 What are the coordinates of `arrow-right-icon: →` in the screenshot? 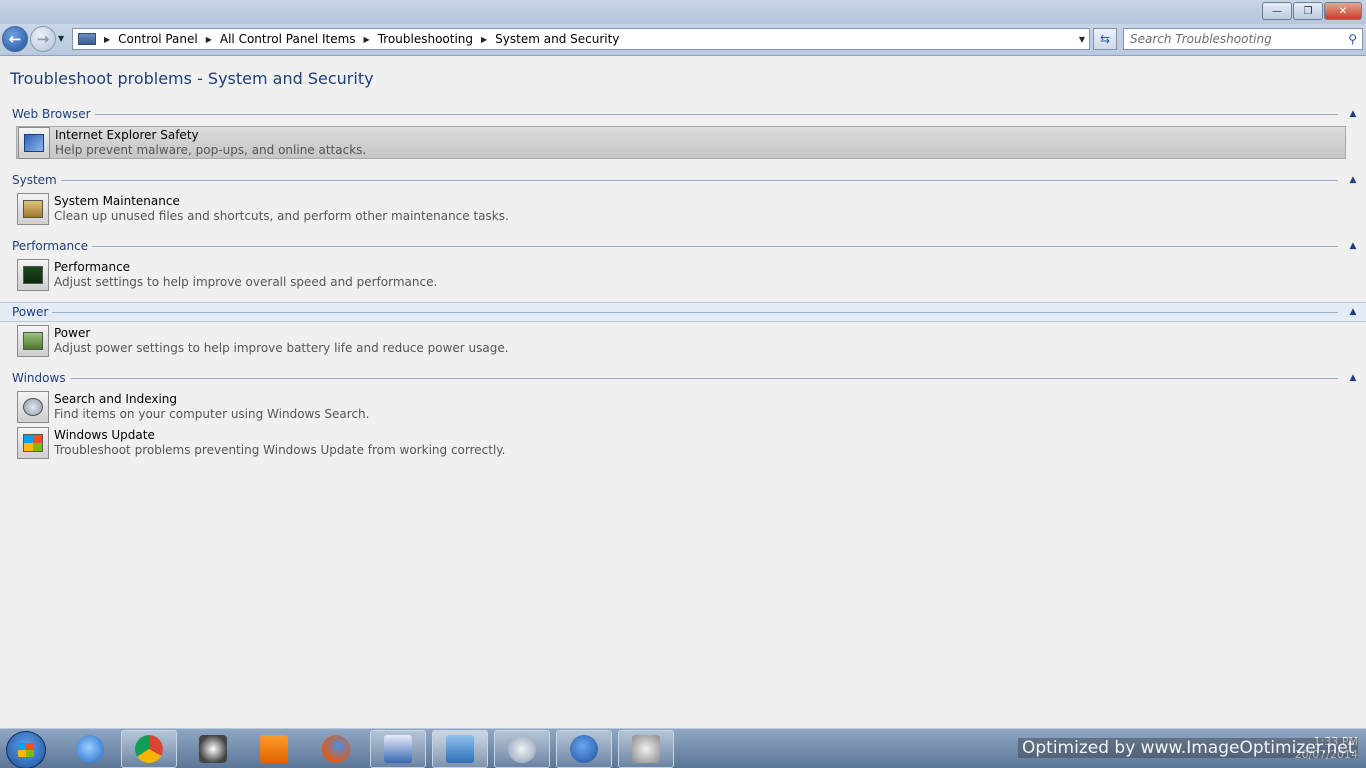 It's located at (43, 39).